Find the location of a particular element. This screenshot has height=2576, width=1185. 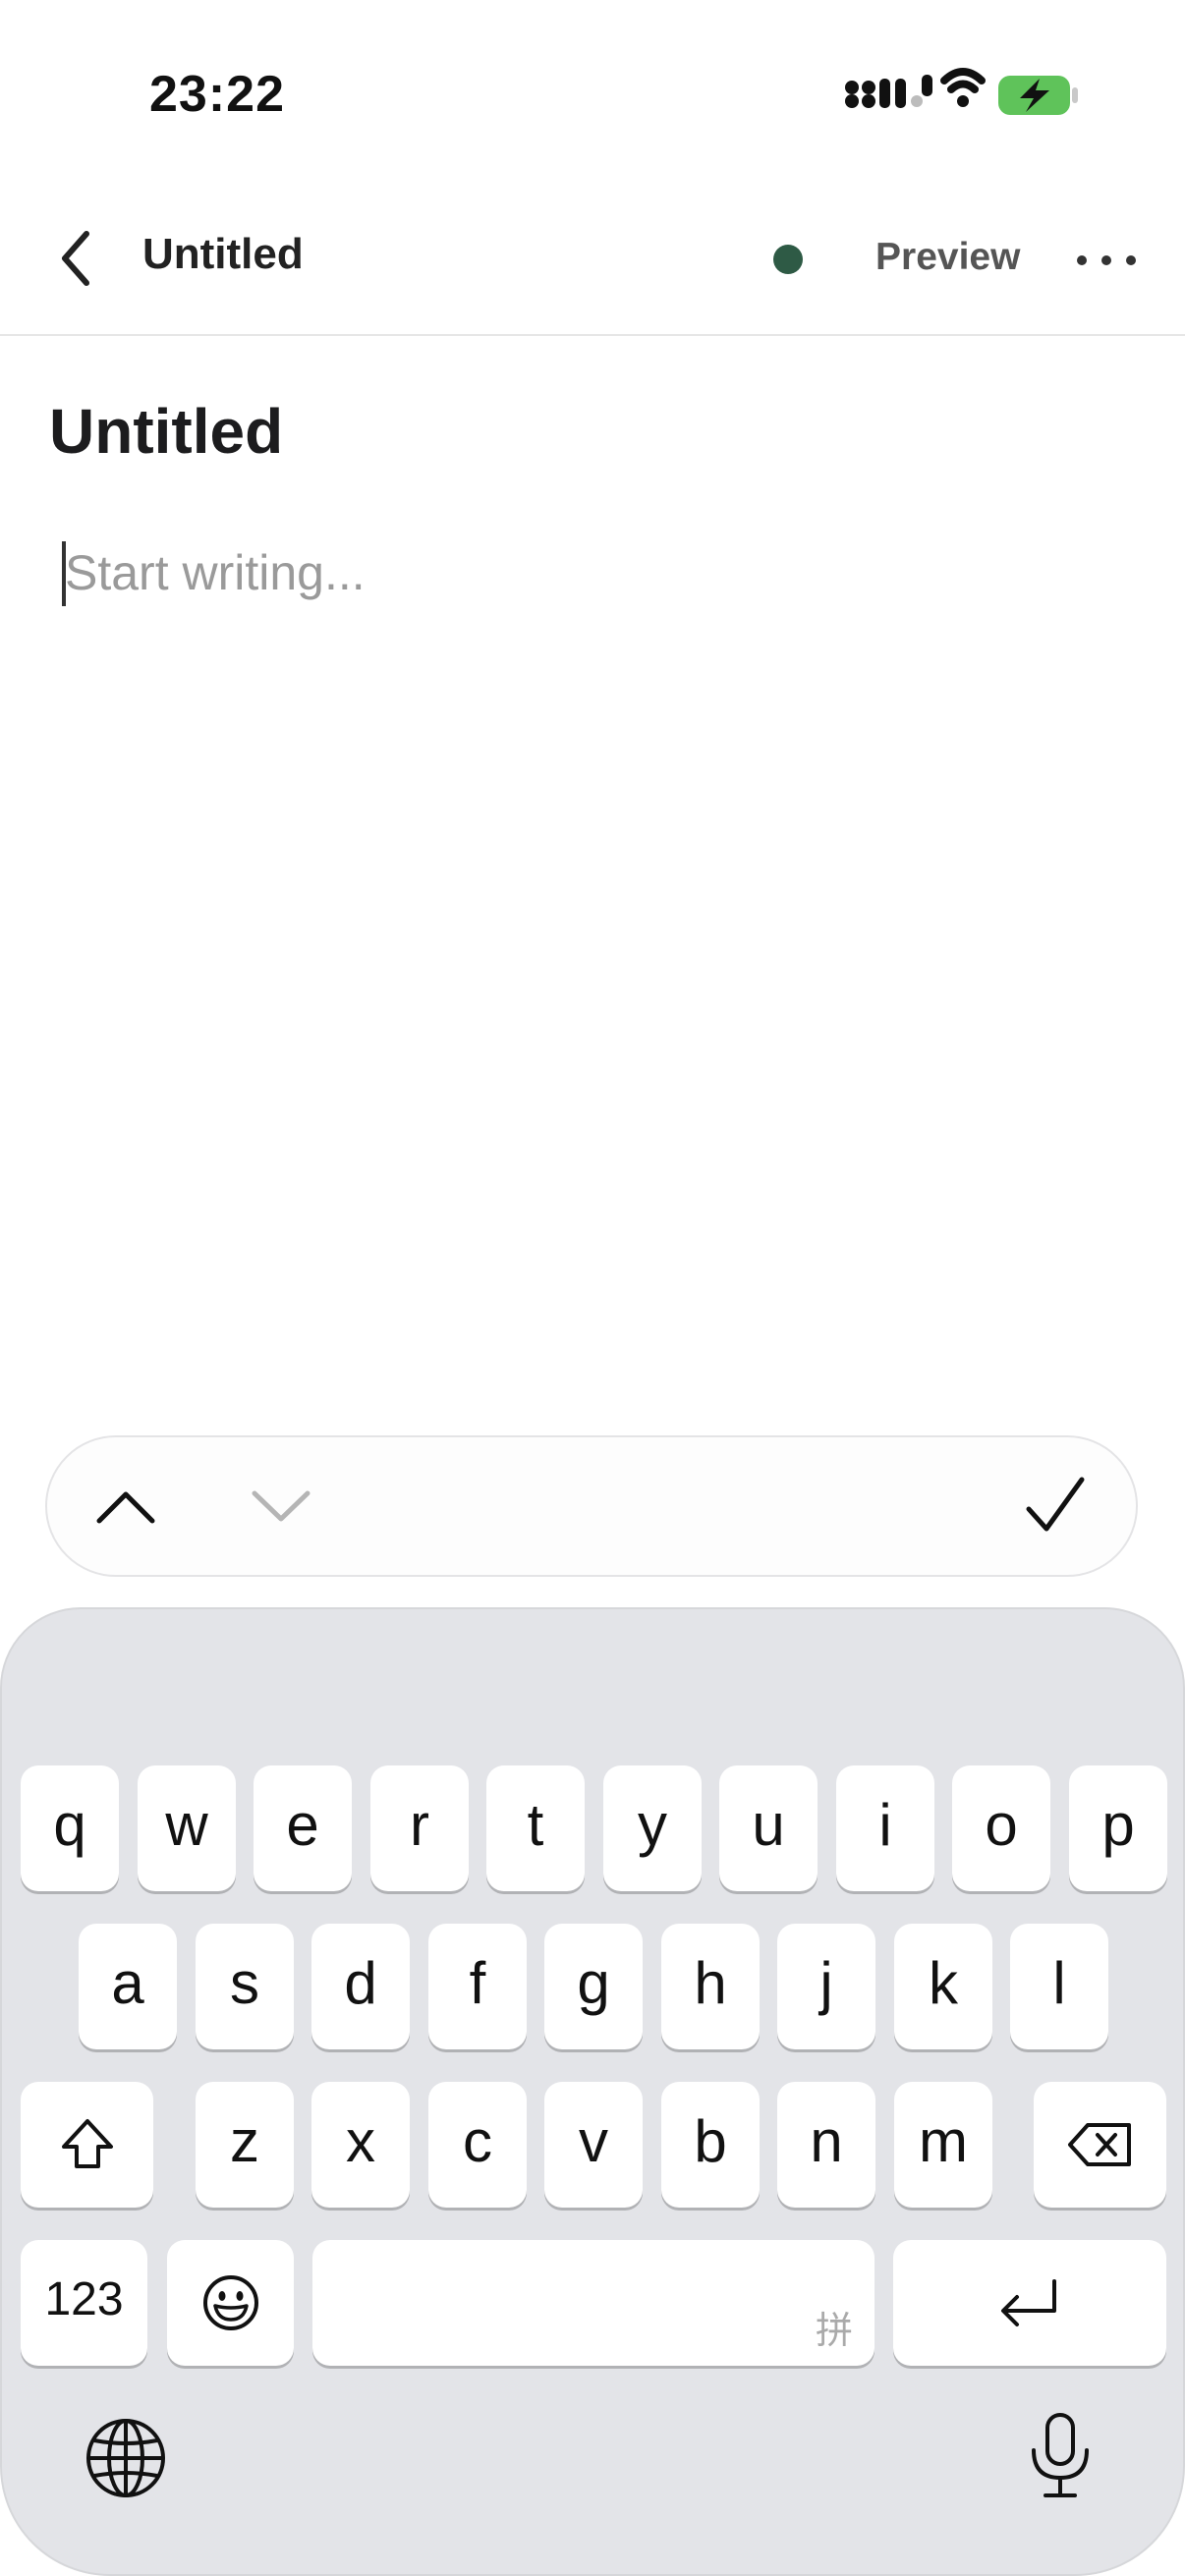

key-n: n is located at coordinates (826, 2145).